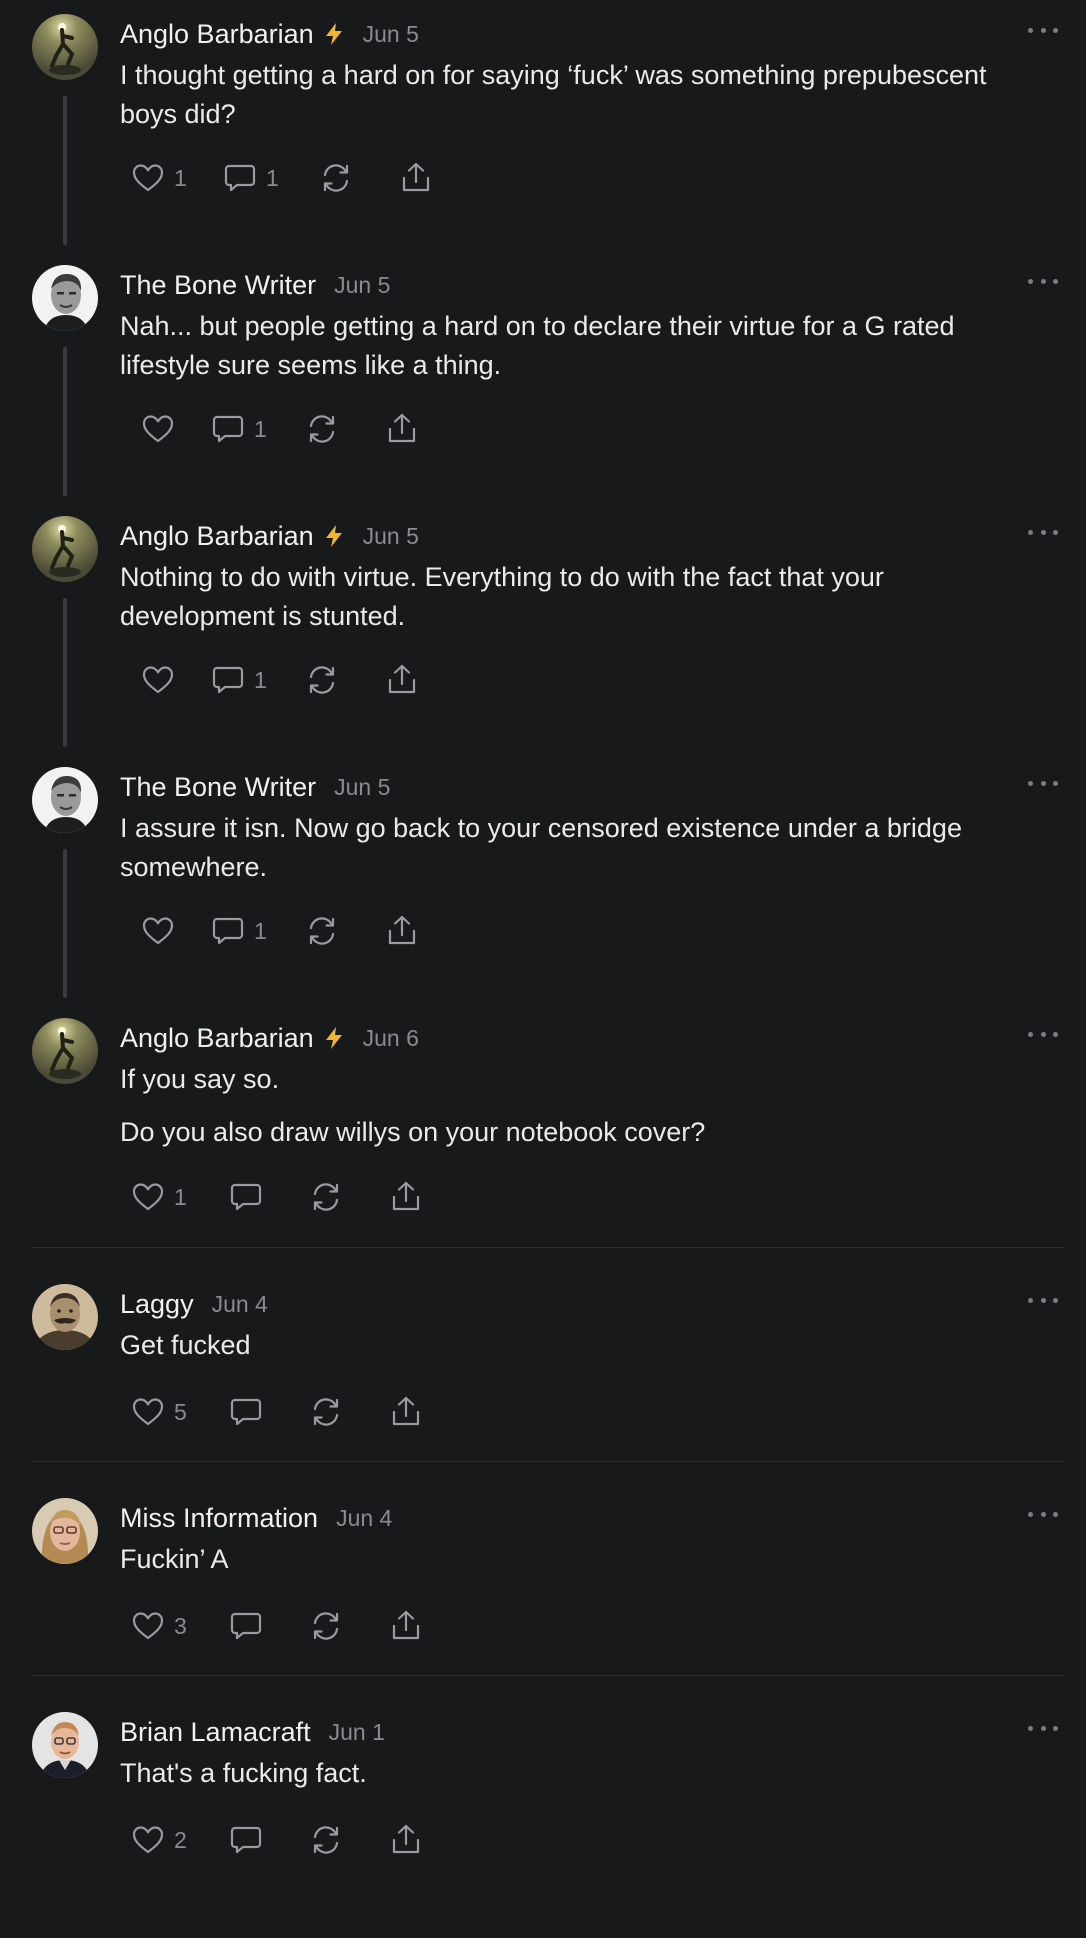  I want to click on avatar-sepia-man, so click(65, 1317).